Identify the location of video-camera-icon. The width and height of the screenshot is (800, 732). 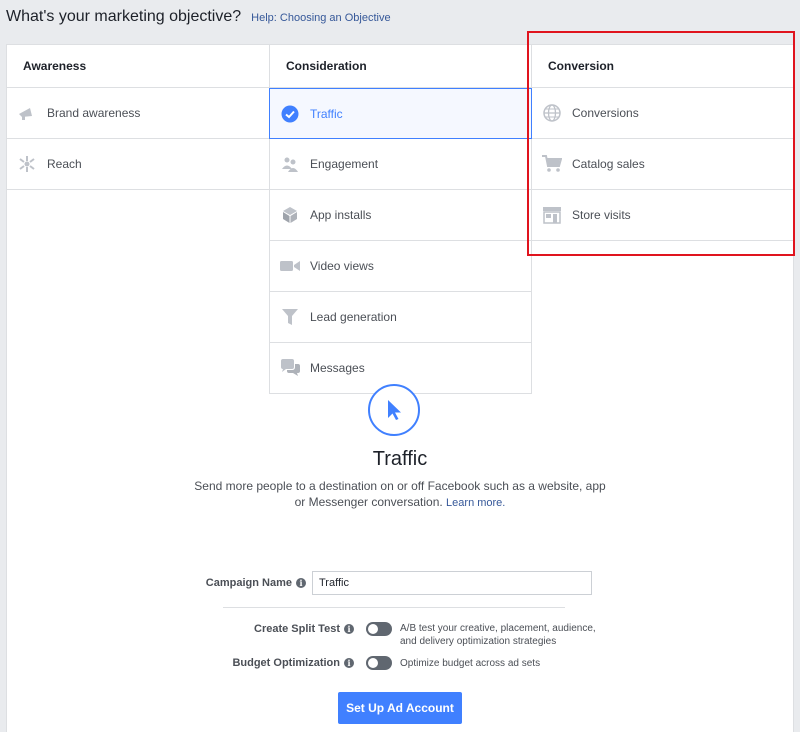
(290, 266).